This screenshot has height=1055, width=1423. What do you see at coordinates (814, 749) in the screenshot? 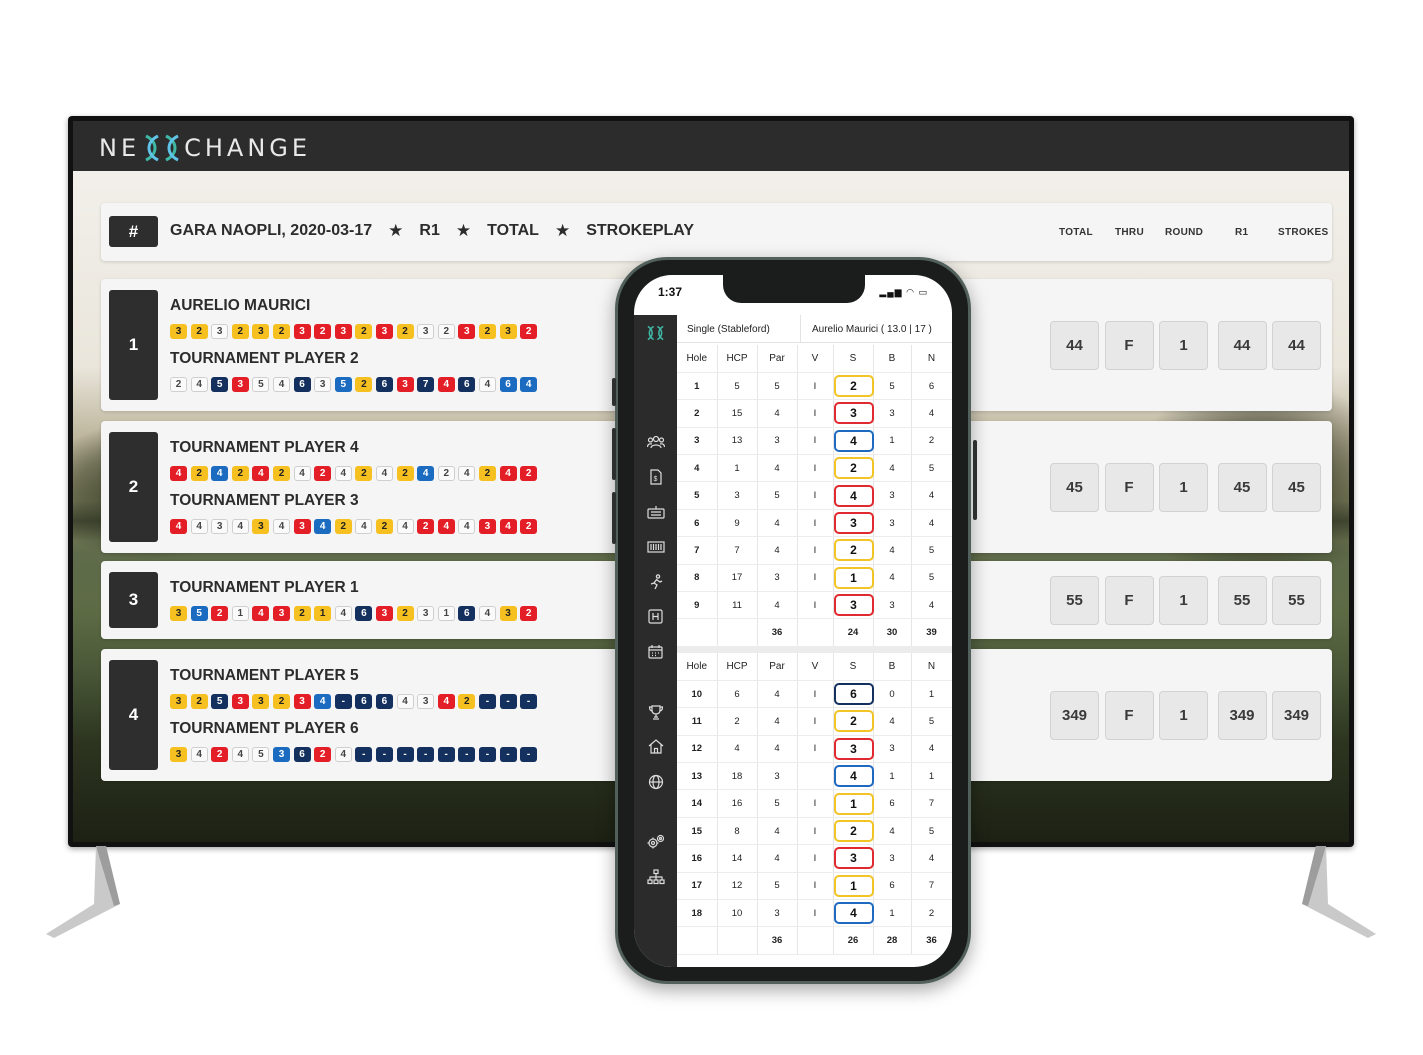
I see `hole-row: 12 4 4 I 3 3 4` at bounding box center [814, 749].